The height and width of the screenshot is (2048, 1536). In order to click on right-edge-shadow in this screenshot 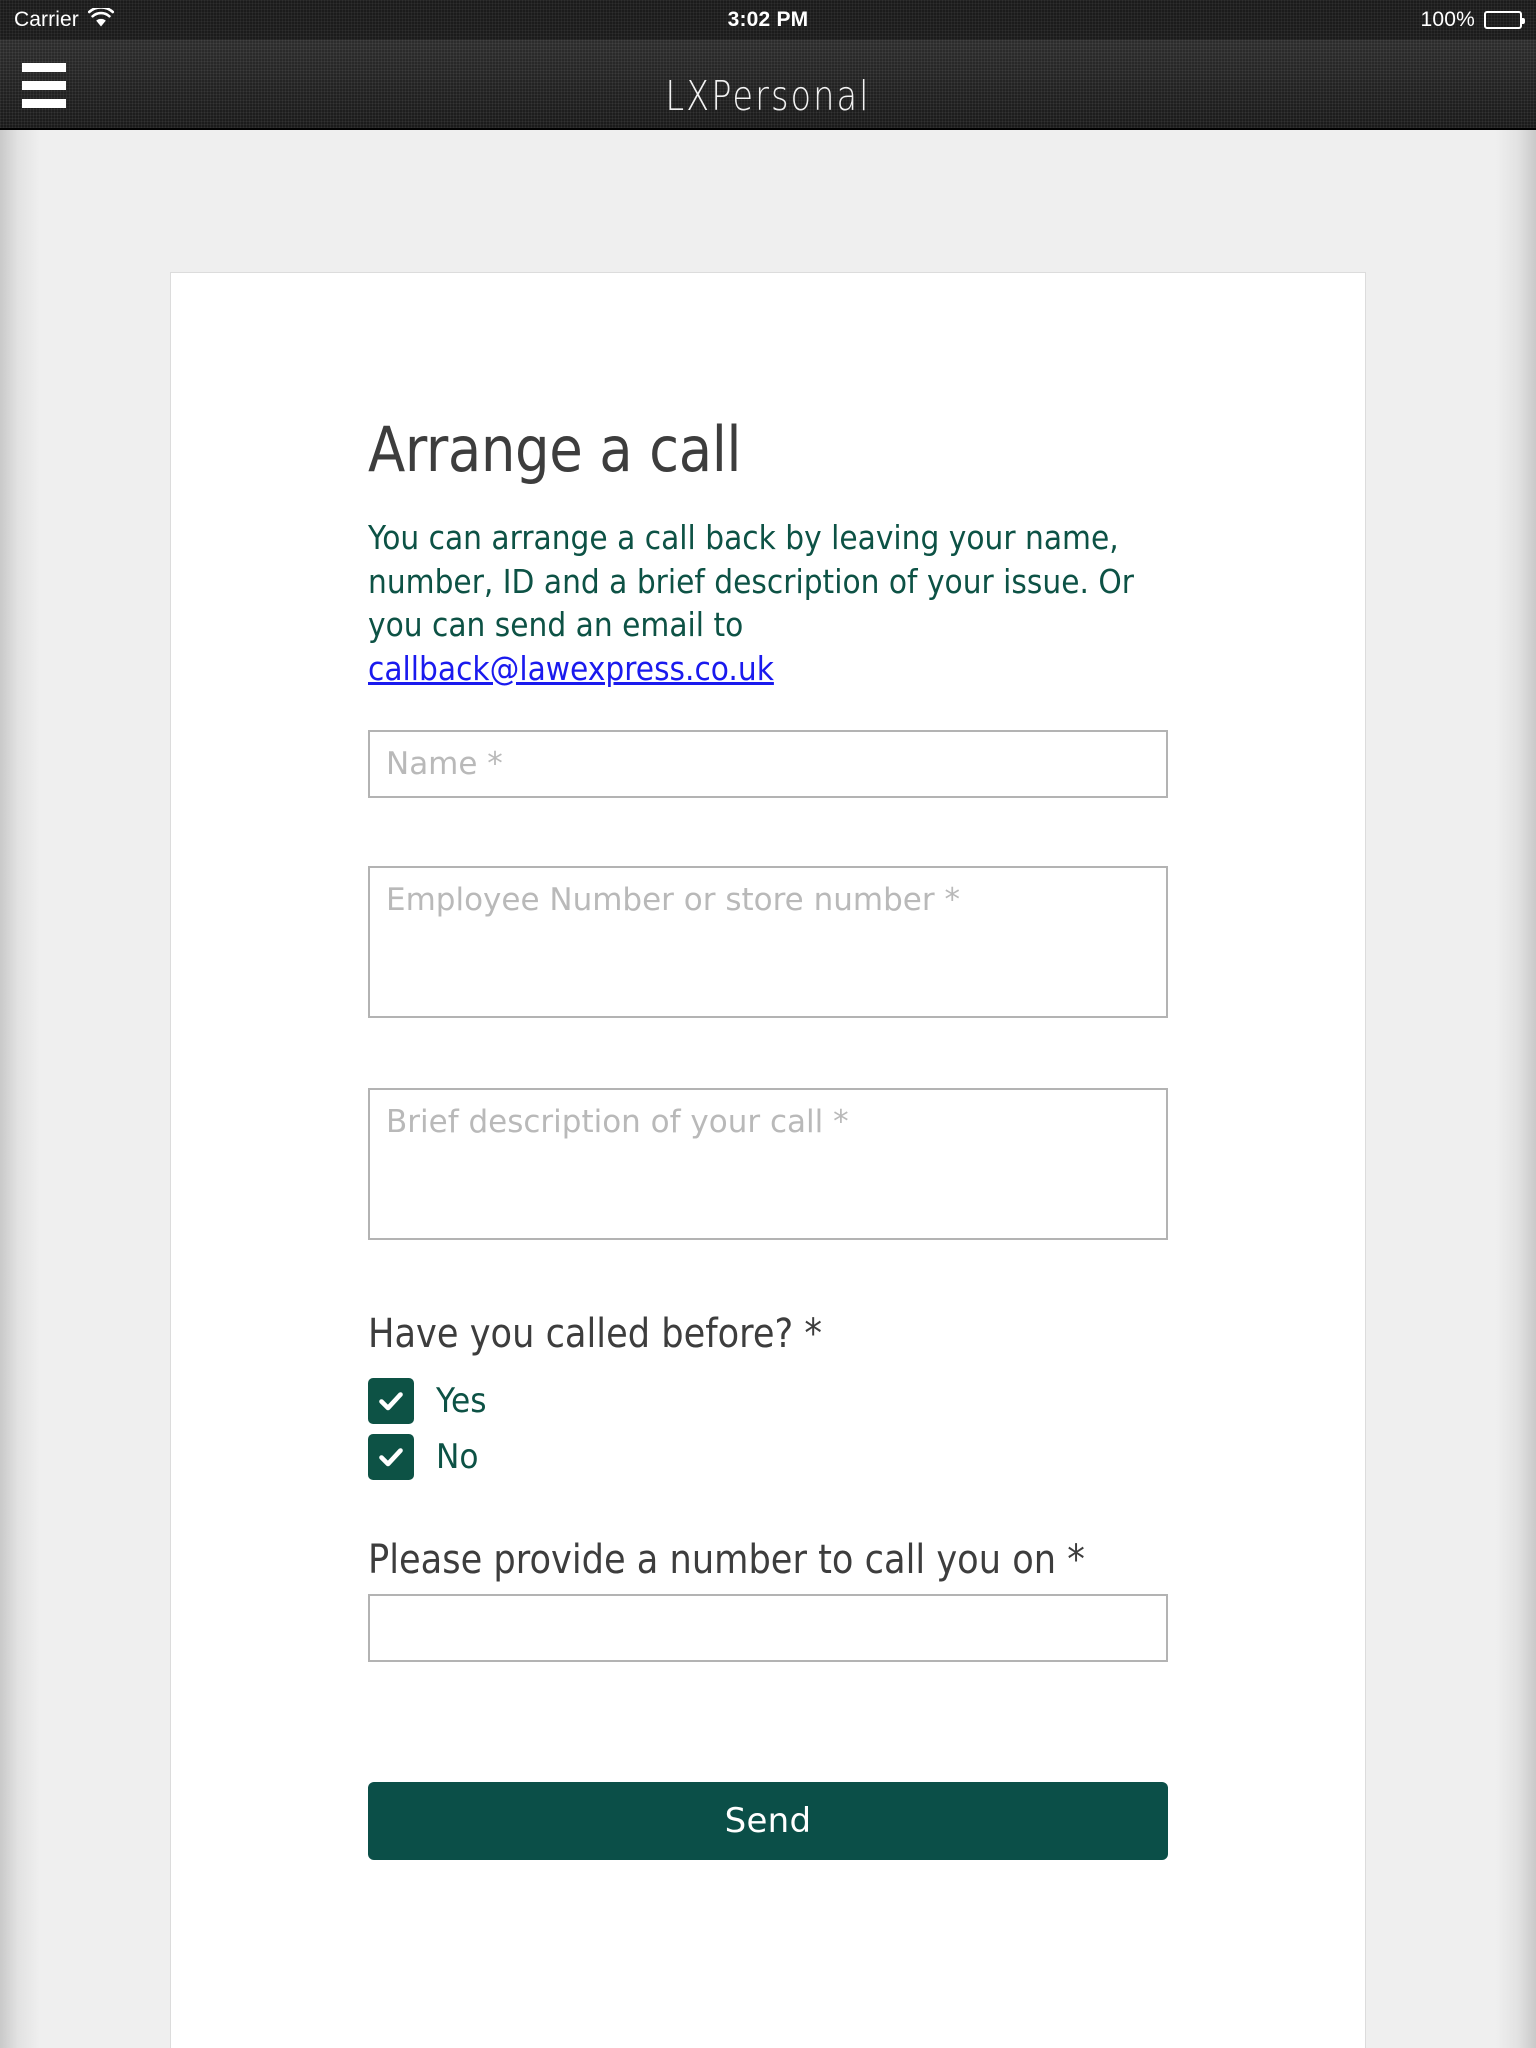, I will do `click(1516, 1089)`.